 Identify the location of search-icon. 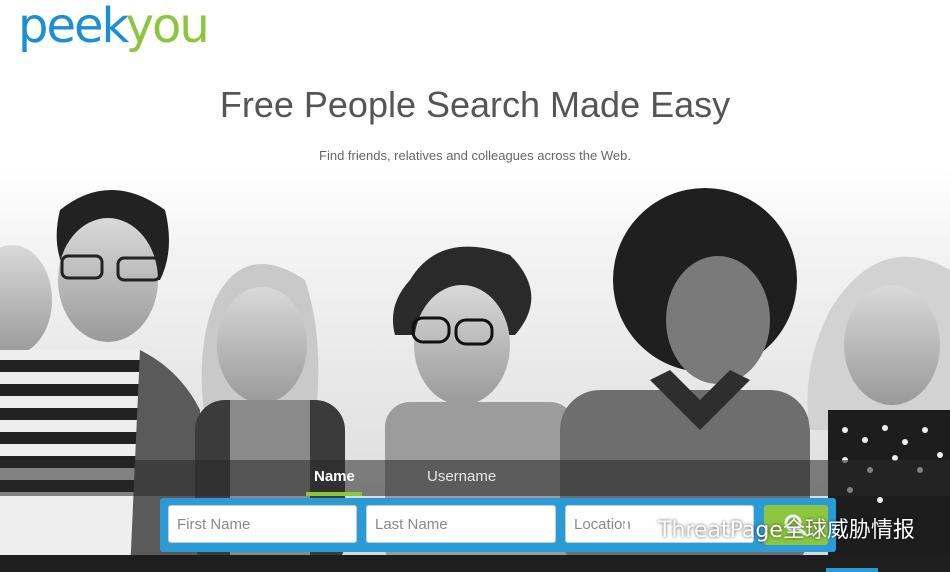
(795, 525).